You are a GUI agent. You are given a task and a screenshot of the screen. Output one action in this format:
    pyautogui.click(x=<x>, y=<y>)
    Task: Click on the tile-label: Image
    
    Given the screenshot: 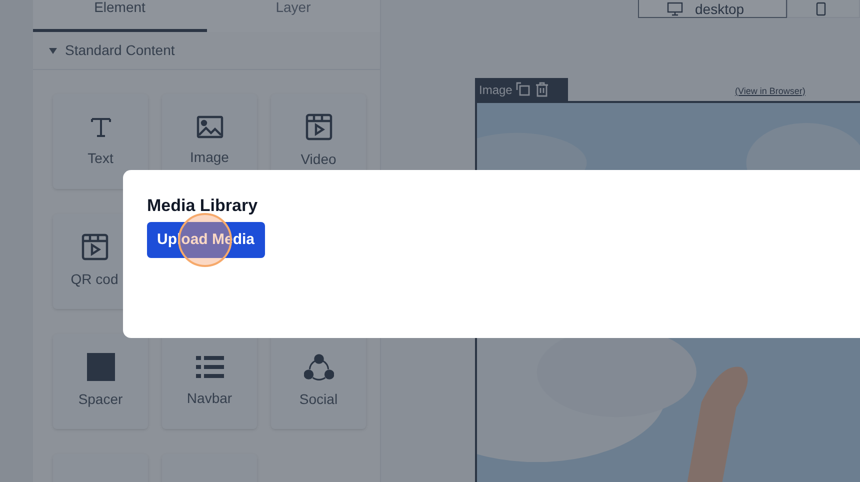 What is the action you would take?
    pyautogui.click(x=209, y=157)
    